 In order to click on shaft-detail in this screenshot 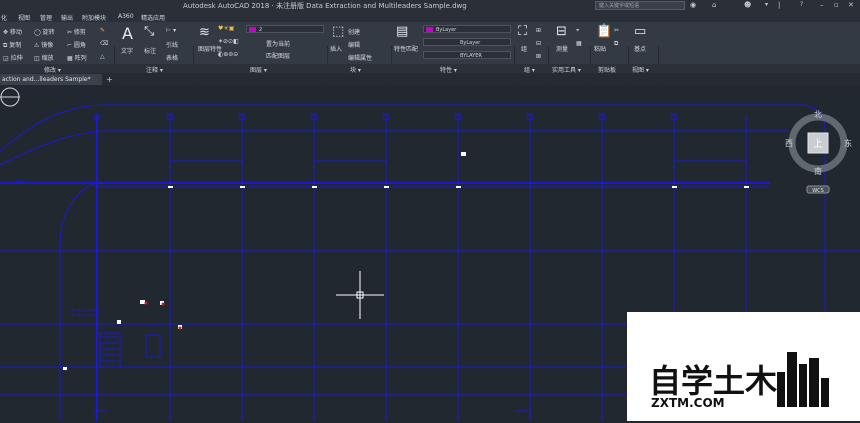, I will do `click(153, 346)`.